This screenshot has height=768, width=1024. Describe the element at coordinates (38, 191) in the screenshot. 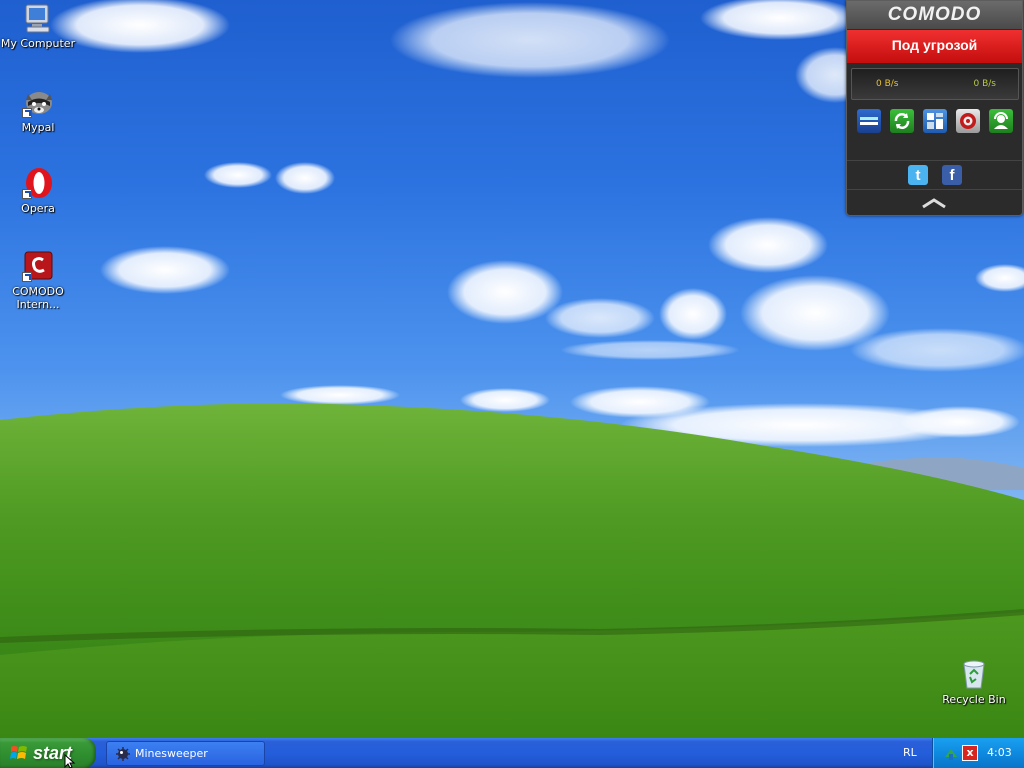

I see `desktop-icon-opera: Opera` at that location.